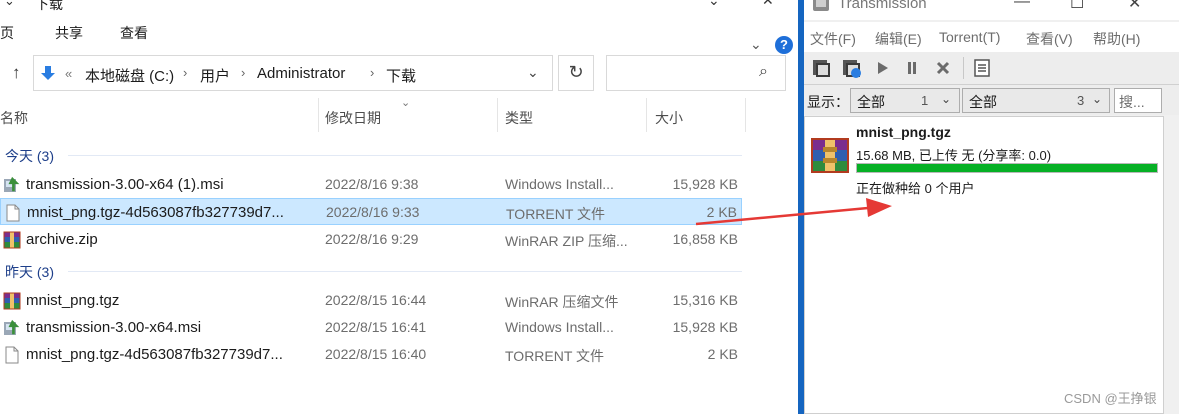 Image resolution: width=1179 pixels, height=414 pixels. What do you see at coordinates (13, 213) in the screenshot?
I see `torrent-file-icon` at bounding box center [13, 213].